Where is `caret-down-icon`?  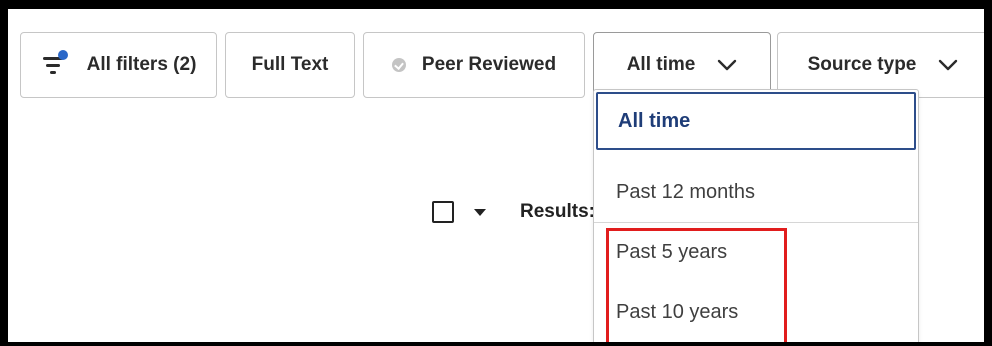 caret-down-icon is located at coordinates (480, 212).